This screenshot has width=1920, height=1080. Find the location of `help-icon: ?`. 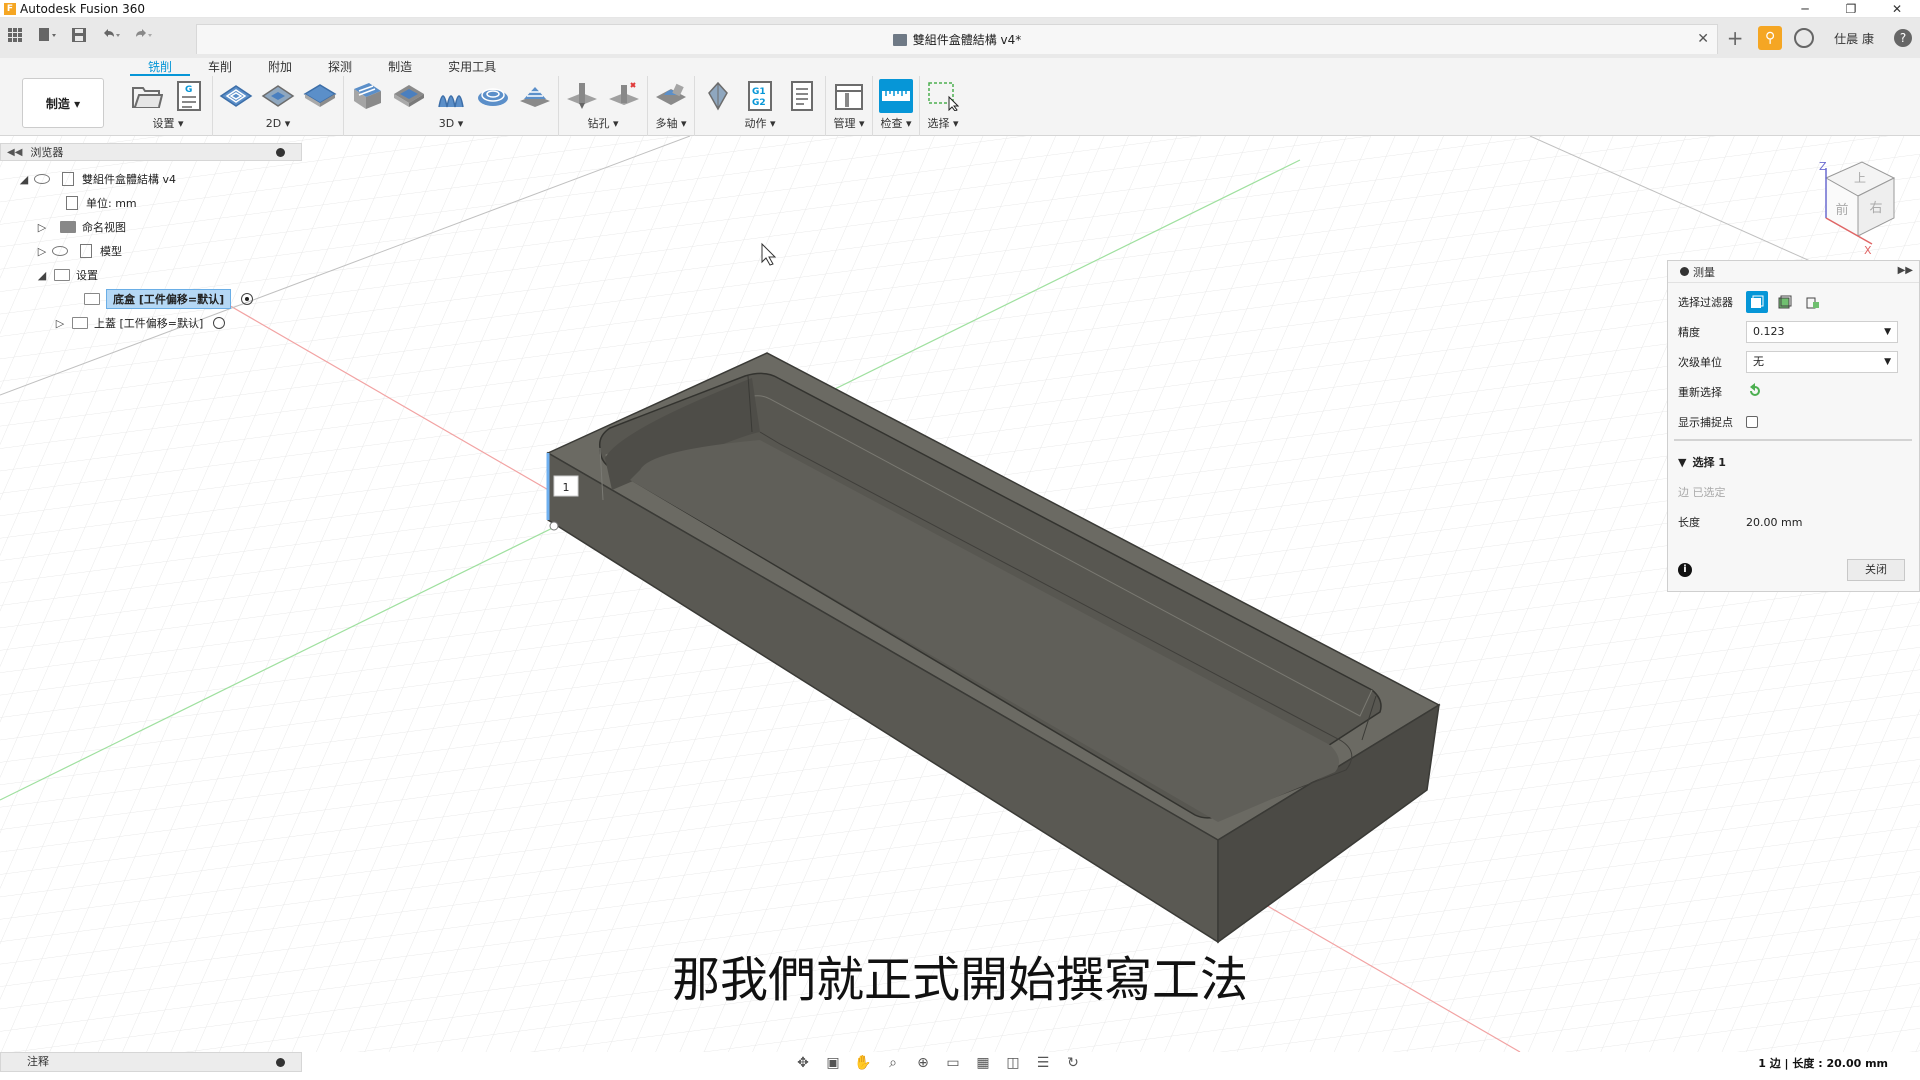

help-icon: ? is located at coordinates (1903, 38).